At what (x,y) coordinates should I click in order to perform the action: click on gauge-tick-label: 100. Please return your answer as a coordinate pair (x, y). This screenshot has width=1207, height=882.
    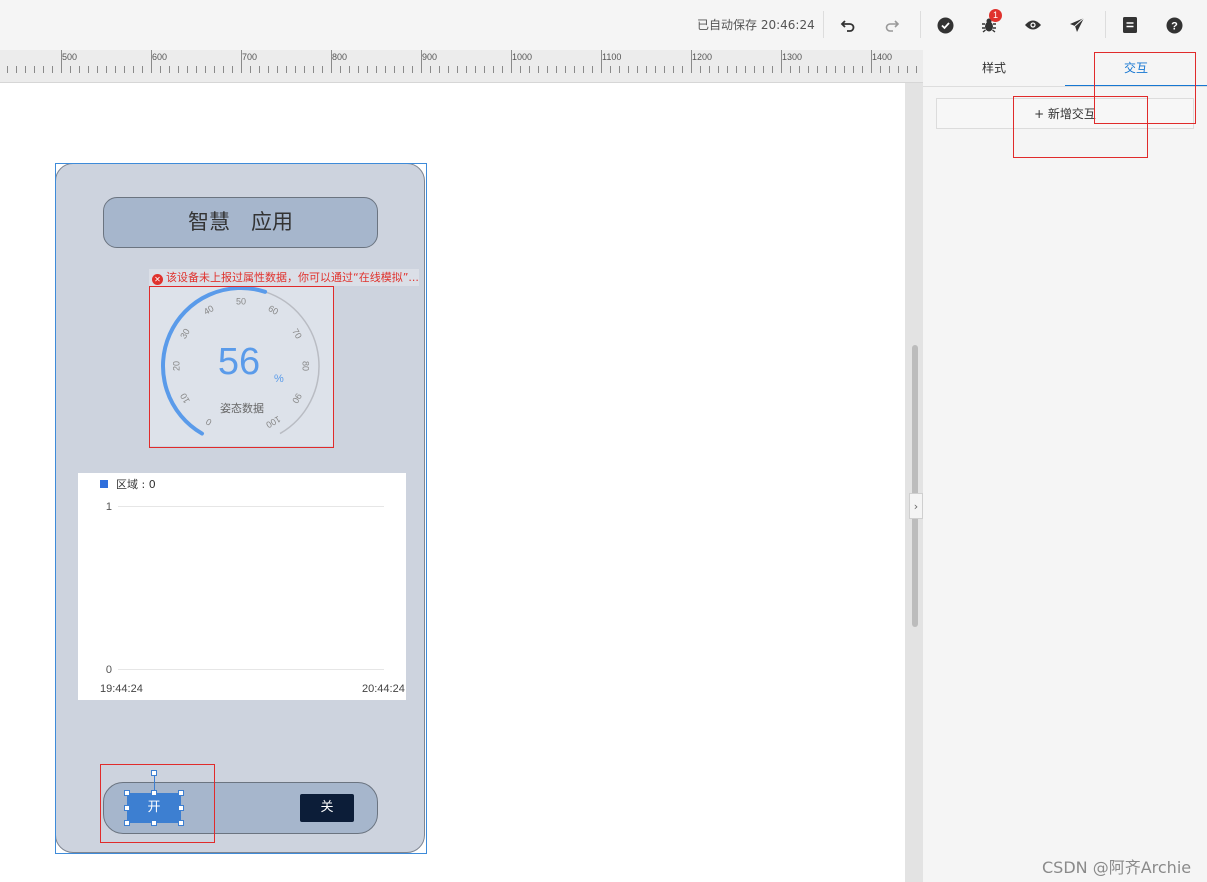
    Looking at the image, I should click on (273, 422).